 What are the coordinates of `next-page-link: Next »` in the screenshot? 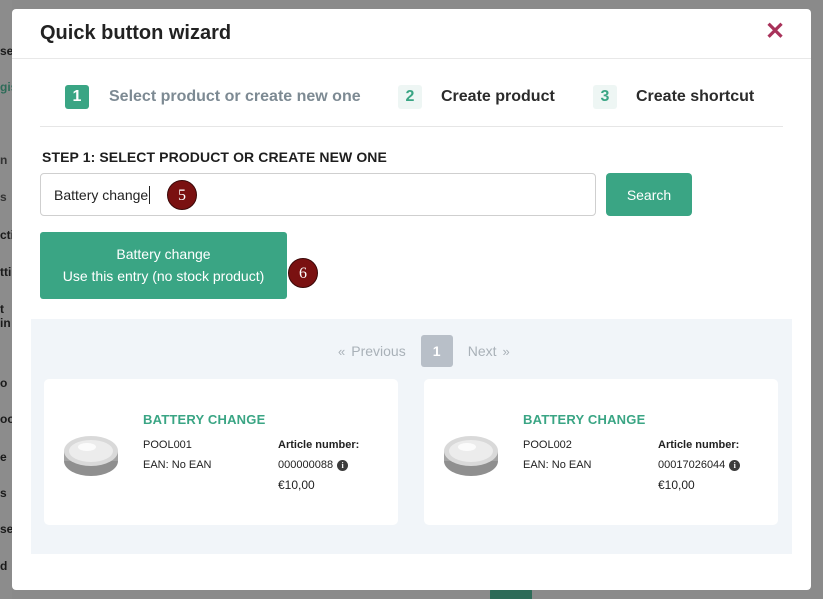 It's located at (489, 351).